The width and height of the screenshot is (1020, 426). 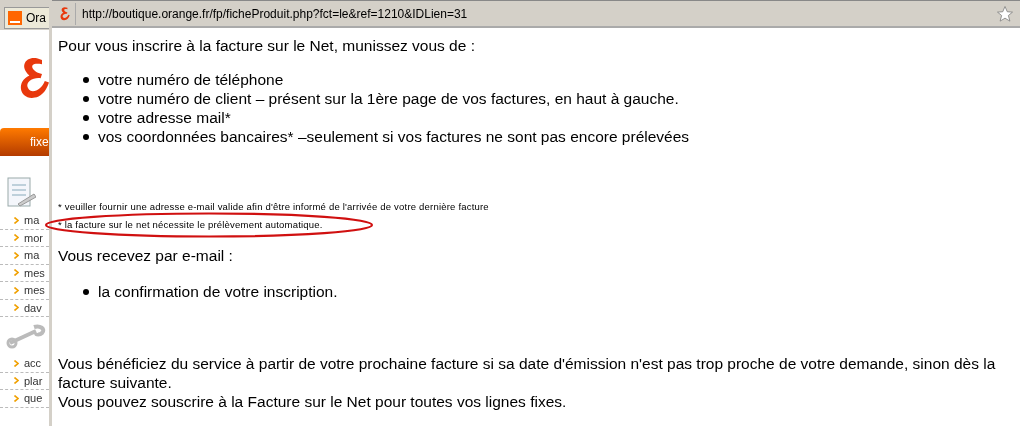 I want to click on list-item-text: votre numéro de client – présent sur la 1ère page de vos factures, en haut à gauche., so click(x=388, y=98).